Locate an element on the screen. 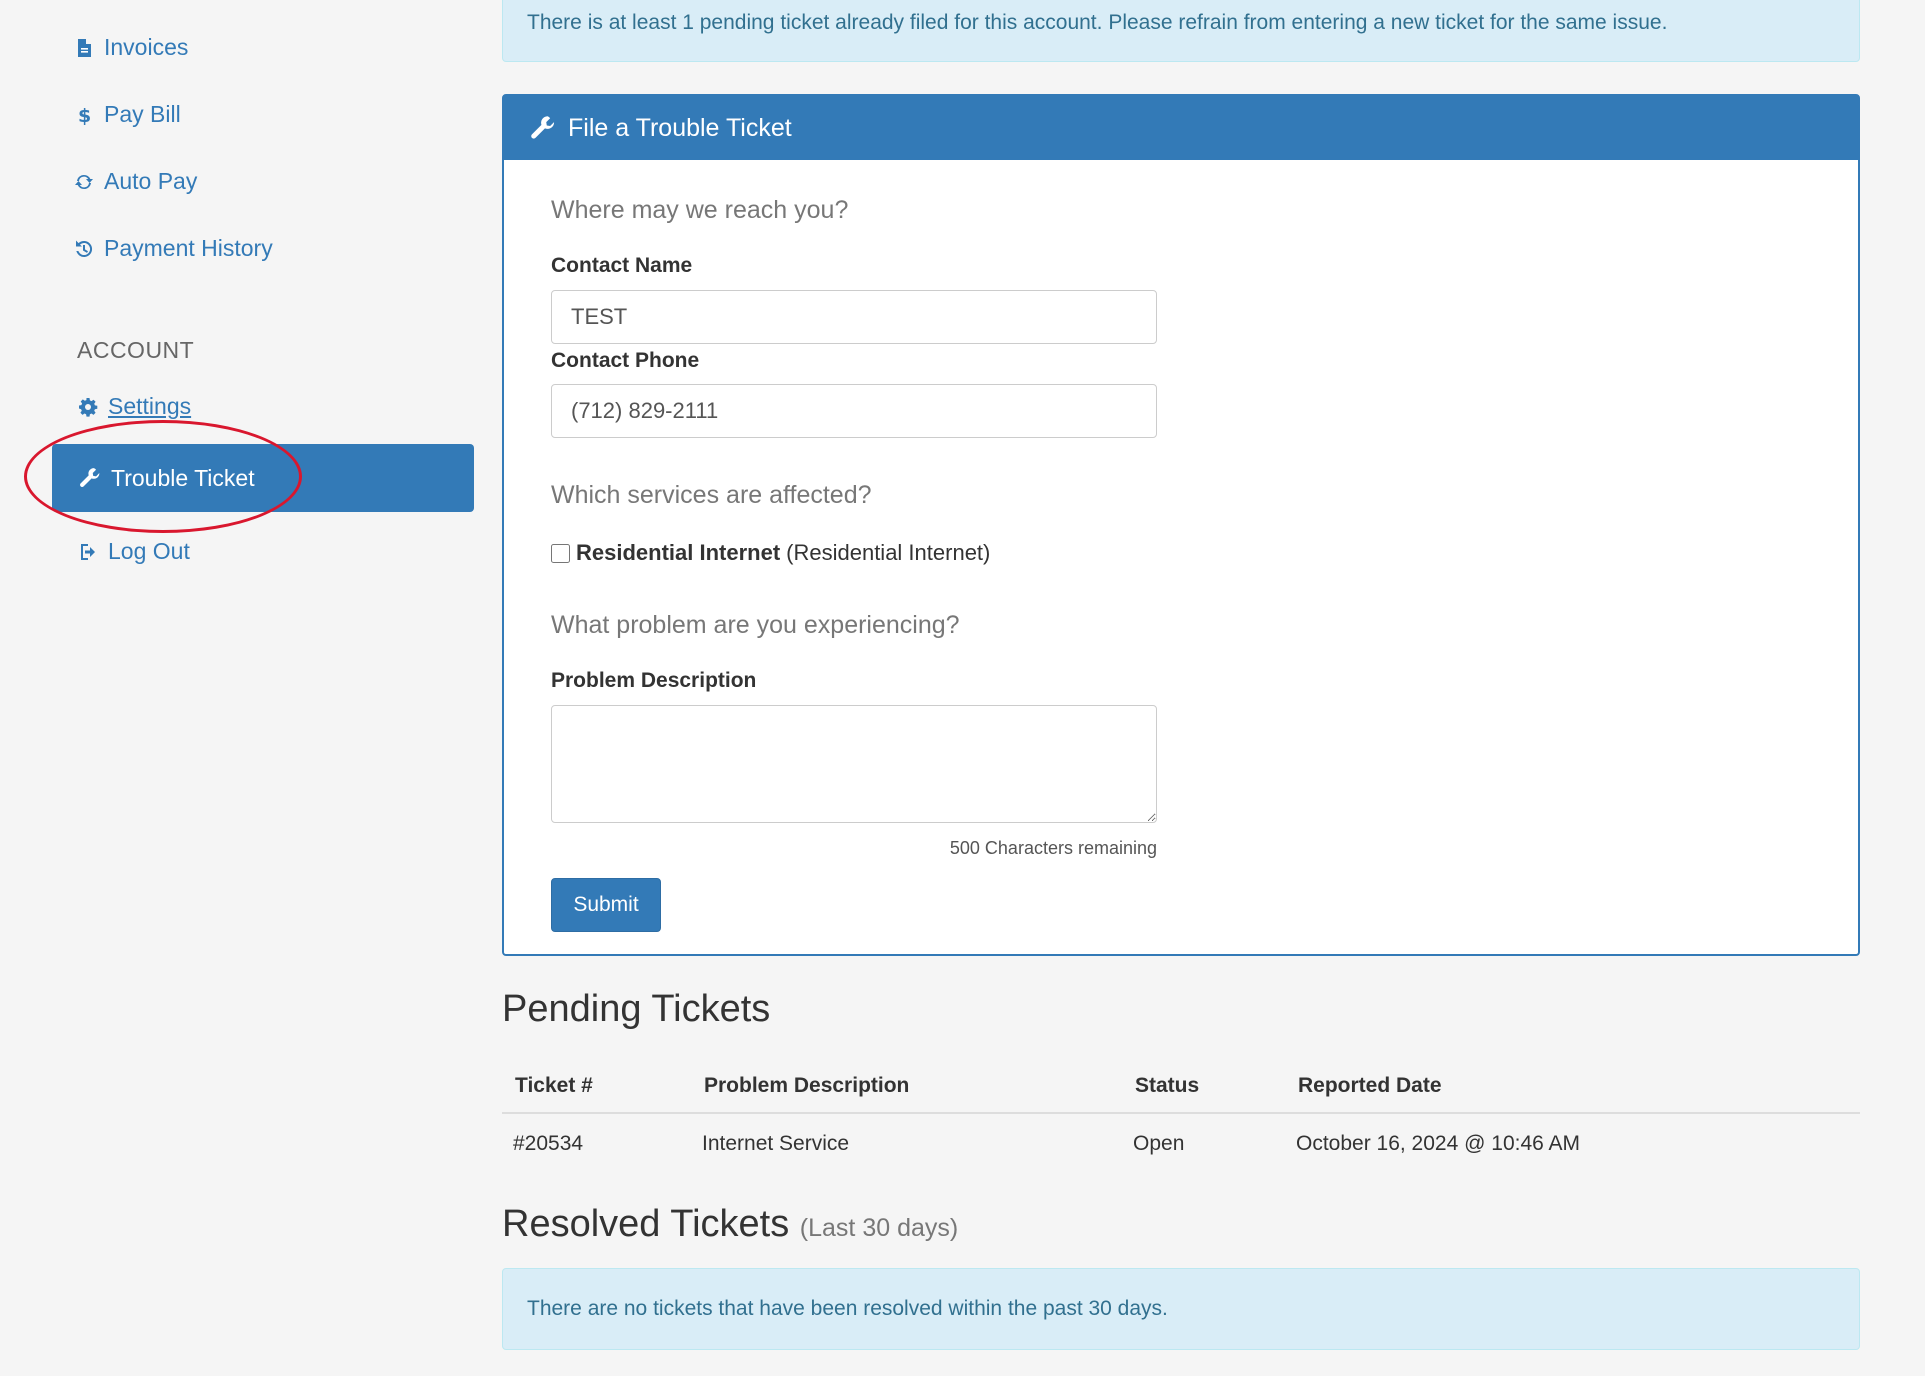 Image resolution: width=1925 pixels, height=1376 pixels. resolved-subheading: (Last 30 days) is located at coordinates (879, 1228).